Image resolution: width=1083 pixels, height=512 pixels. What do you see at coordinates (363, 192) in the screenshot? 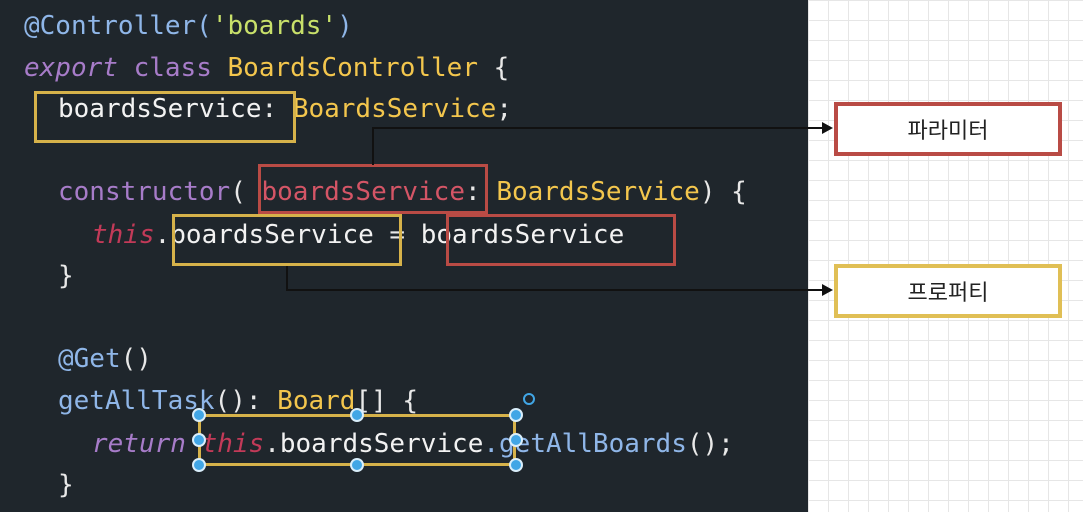
I see `constructor-param-name: boardsService` at bounding box center [363, 192].